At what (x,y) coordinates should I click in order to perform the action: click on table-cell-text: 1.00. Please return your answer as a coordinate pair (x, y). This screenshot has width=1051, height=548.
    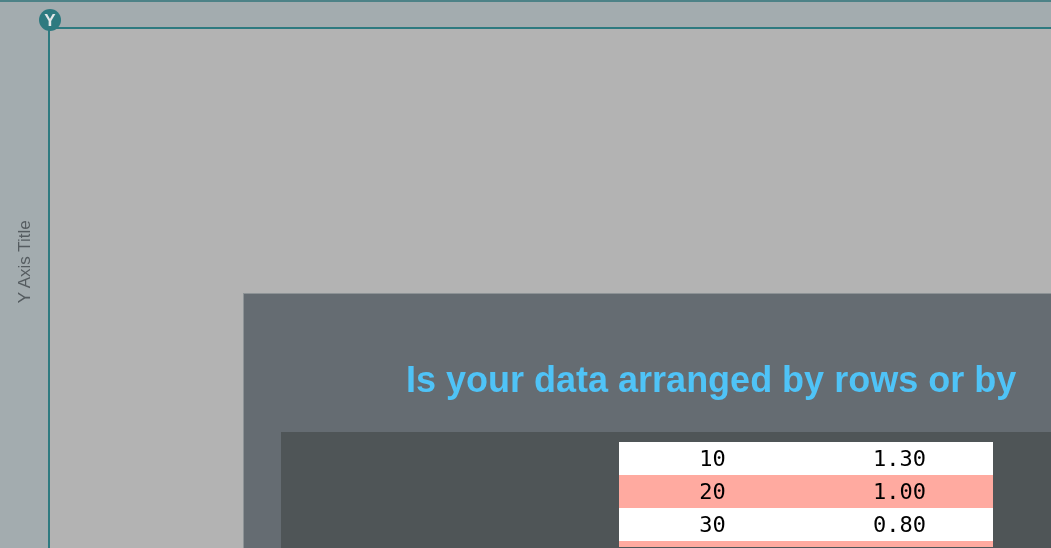
    Looking at the image, I should click on (899, 492).